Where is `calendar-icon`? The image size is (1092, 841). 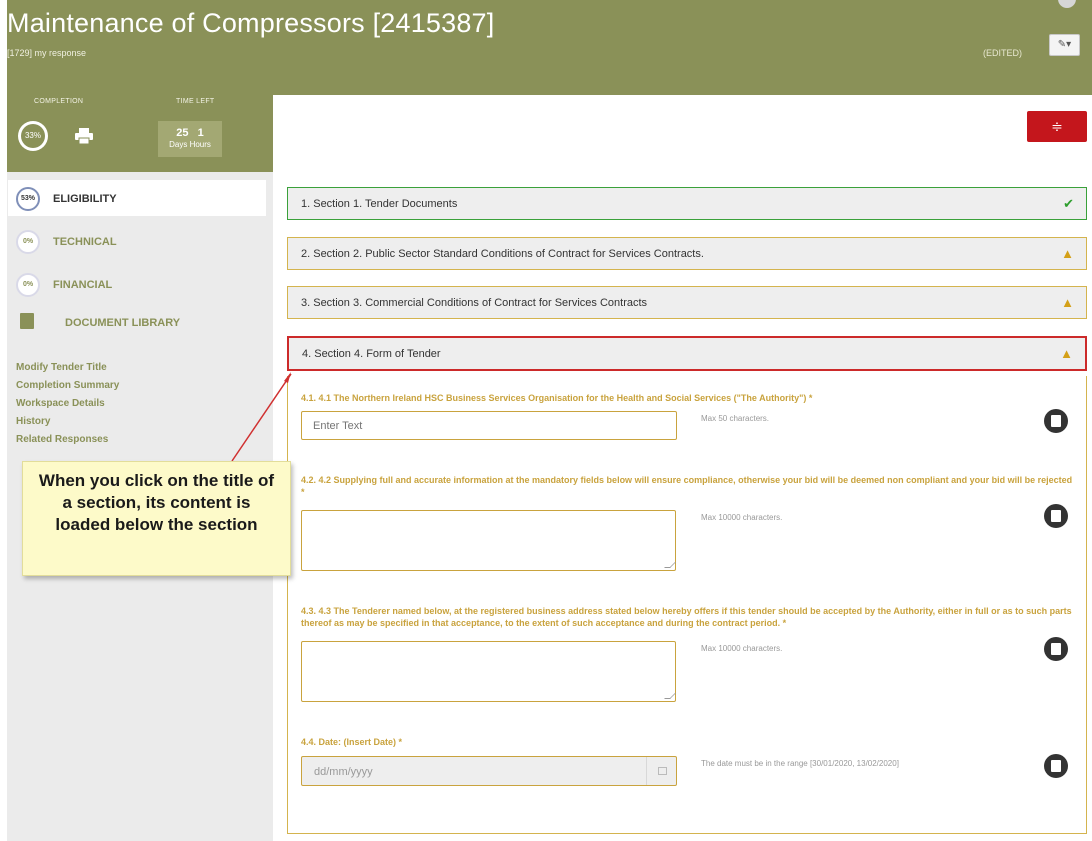
calendar-icon is located at coordinates (662, 771).